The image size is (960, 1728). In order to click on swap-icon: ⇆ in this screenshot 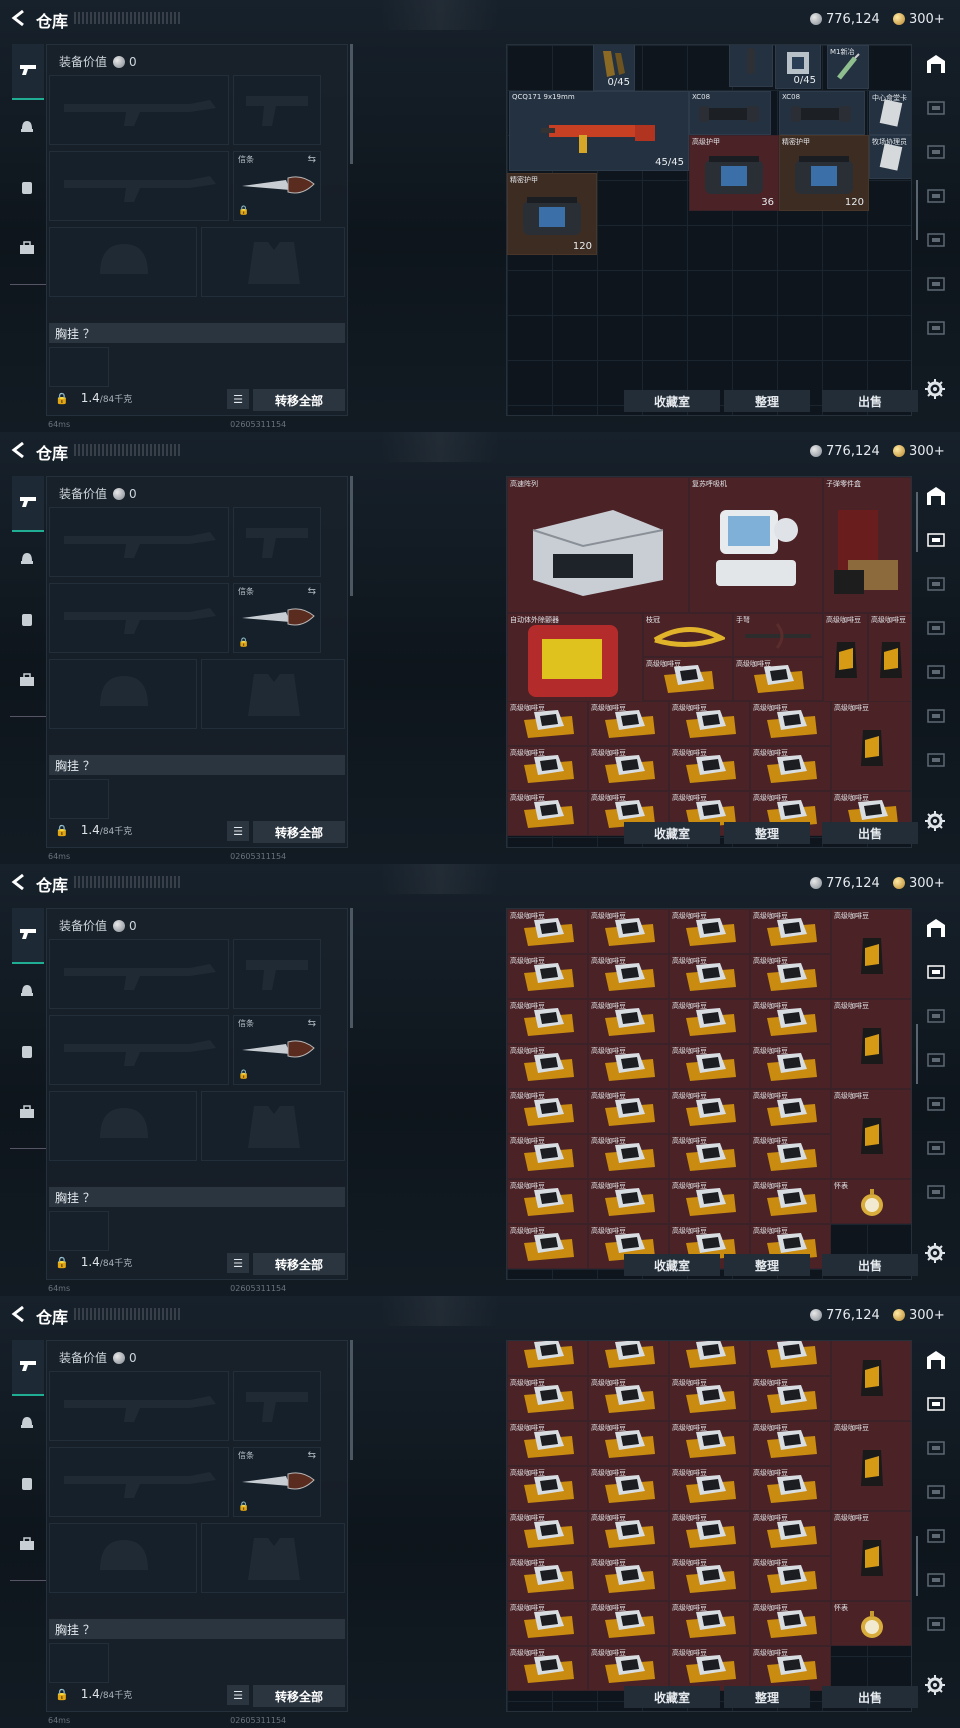, I will do `click(312, 159)`.